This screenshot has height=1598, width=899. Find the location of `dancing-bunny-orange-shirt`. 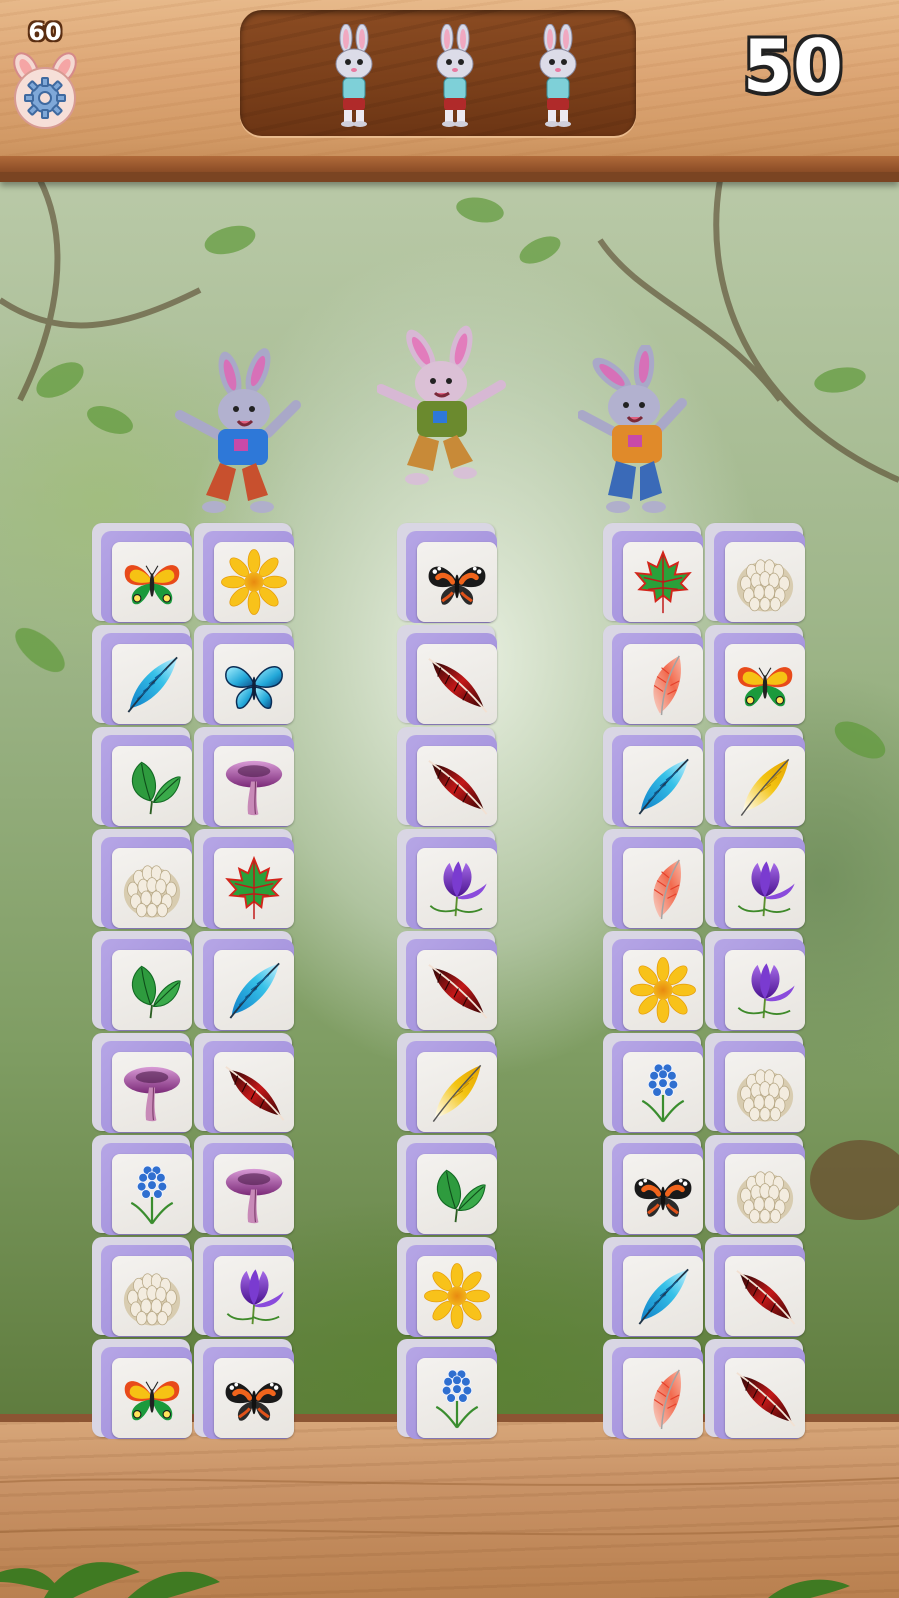

dancing-bunny-orange-shirt is located at coordinates (632, 429).